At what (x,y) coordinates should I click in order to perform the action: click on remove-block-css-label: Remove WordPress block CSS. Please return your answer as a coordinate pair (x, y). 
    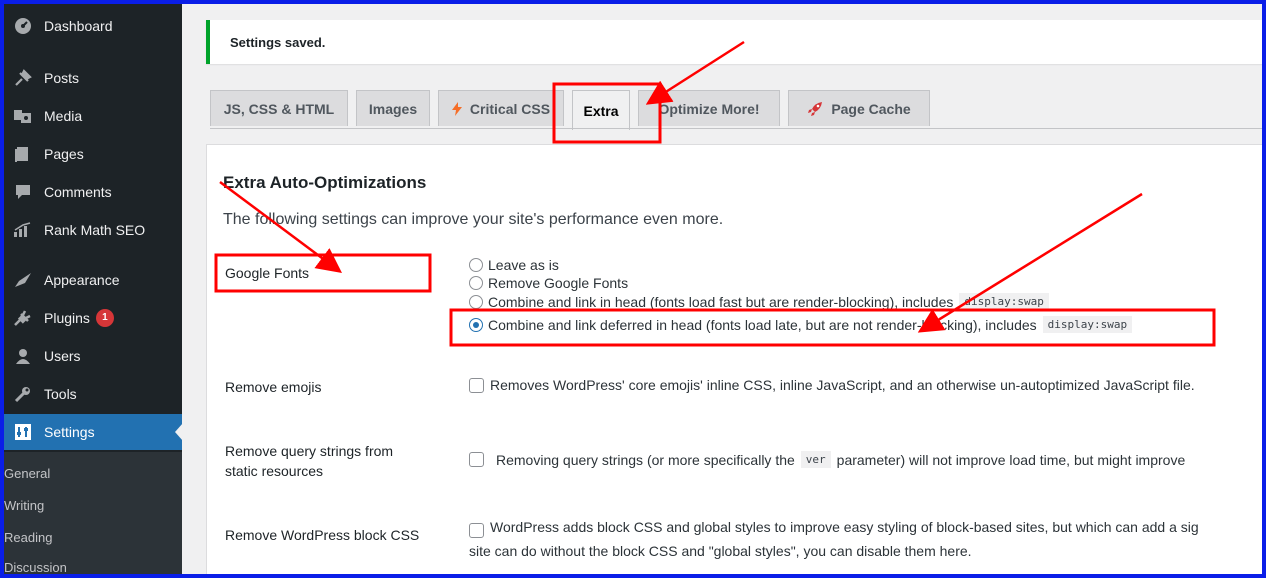
    Looking at the image, I should click on (322, 535).